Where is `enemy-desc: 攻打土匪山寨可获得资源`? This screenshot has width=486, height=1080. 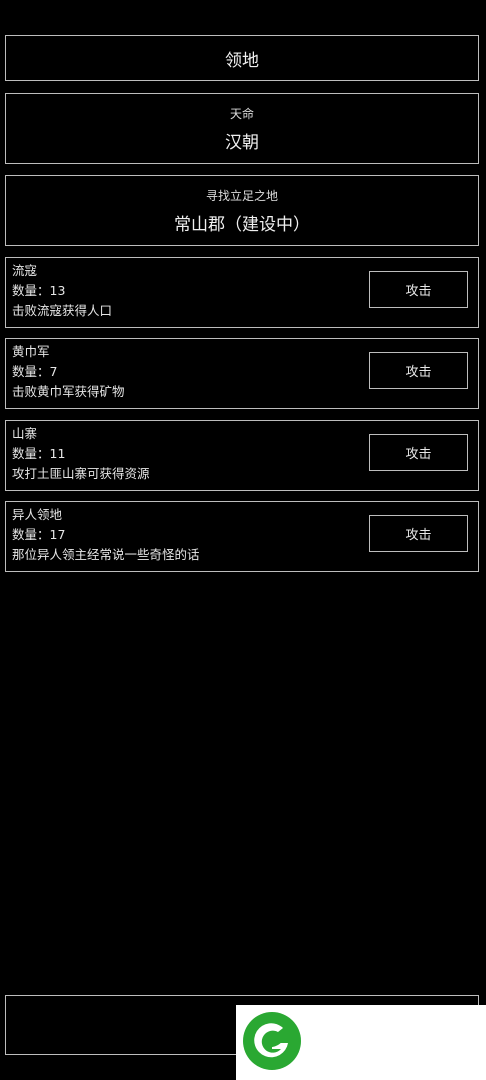 enemy-desc: 攻打土匪山寨可获得资源 is located at coordinates (81, 473).